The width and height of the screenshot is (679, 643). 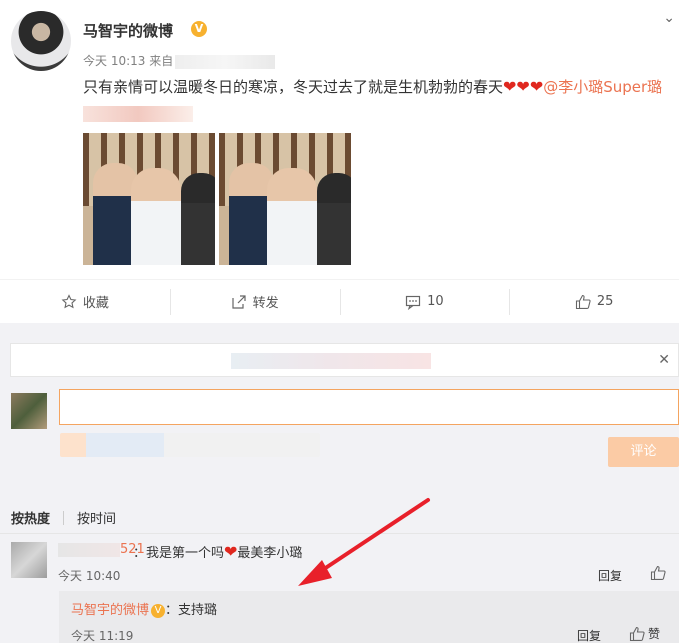 I want to click on blurred-name, so click(x=89, y=549).